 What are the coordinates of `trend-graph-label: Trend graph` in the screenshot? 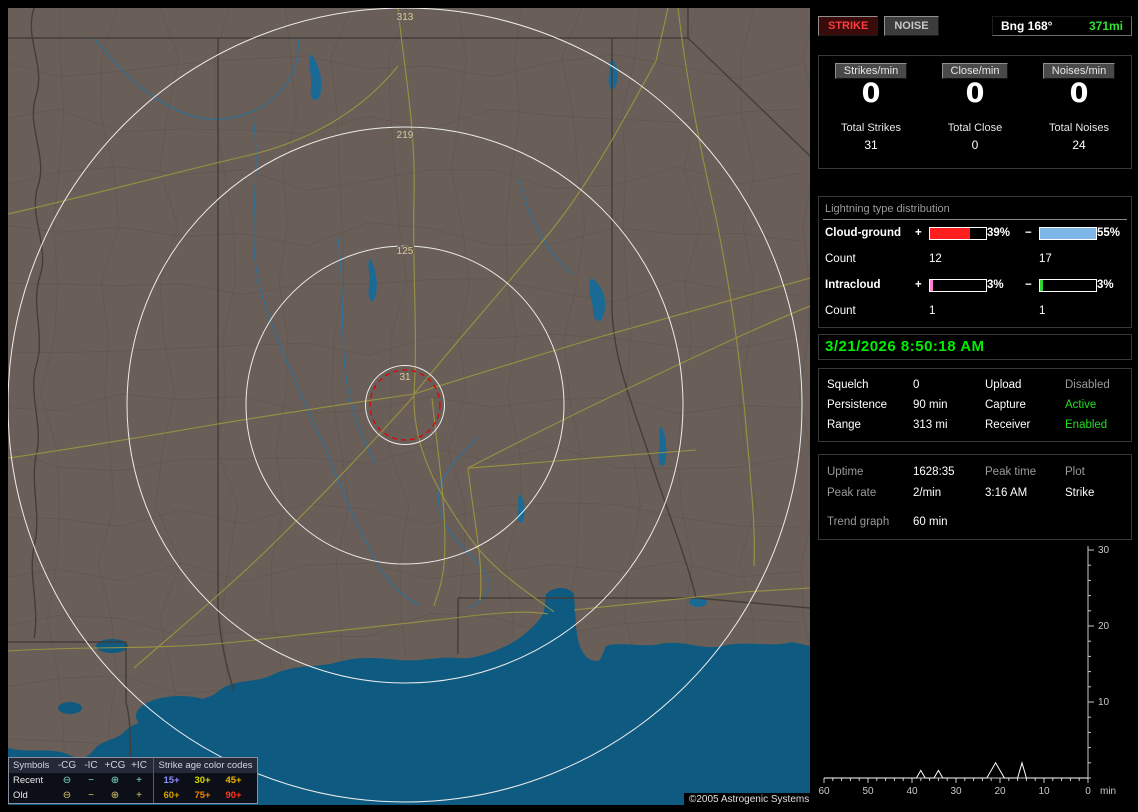 It's located at (858, 522).